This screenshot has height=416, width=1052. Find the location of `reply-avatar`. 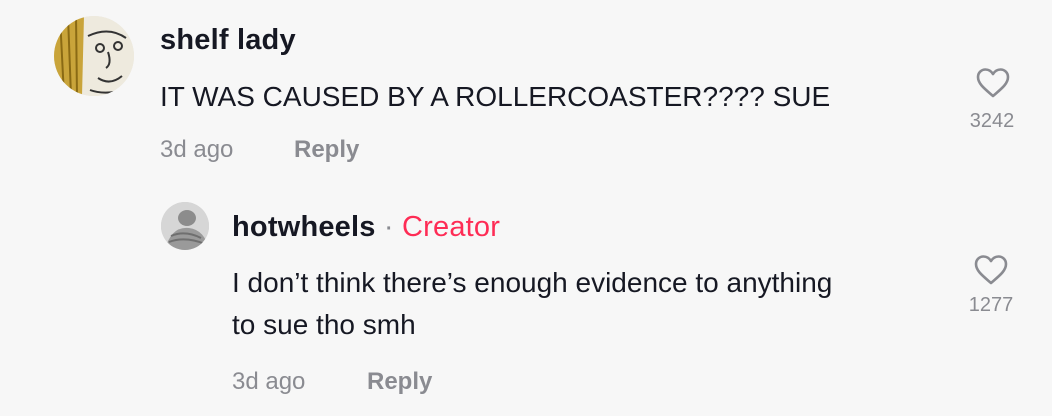

reply-avatar is located at coordinates (185, 226).